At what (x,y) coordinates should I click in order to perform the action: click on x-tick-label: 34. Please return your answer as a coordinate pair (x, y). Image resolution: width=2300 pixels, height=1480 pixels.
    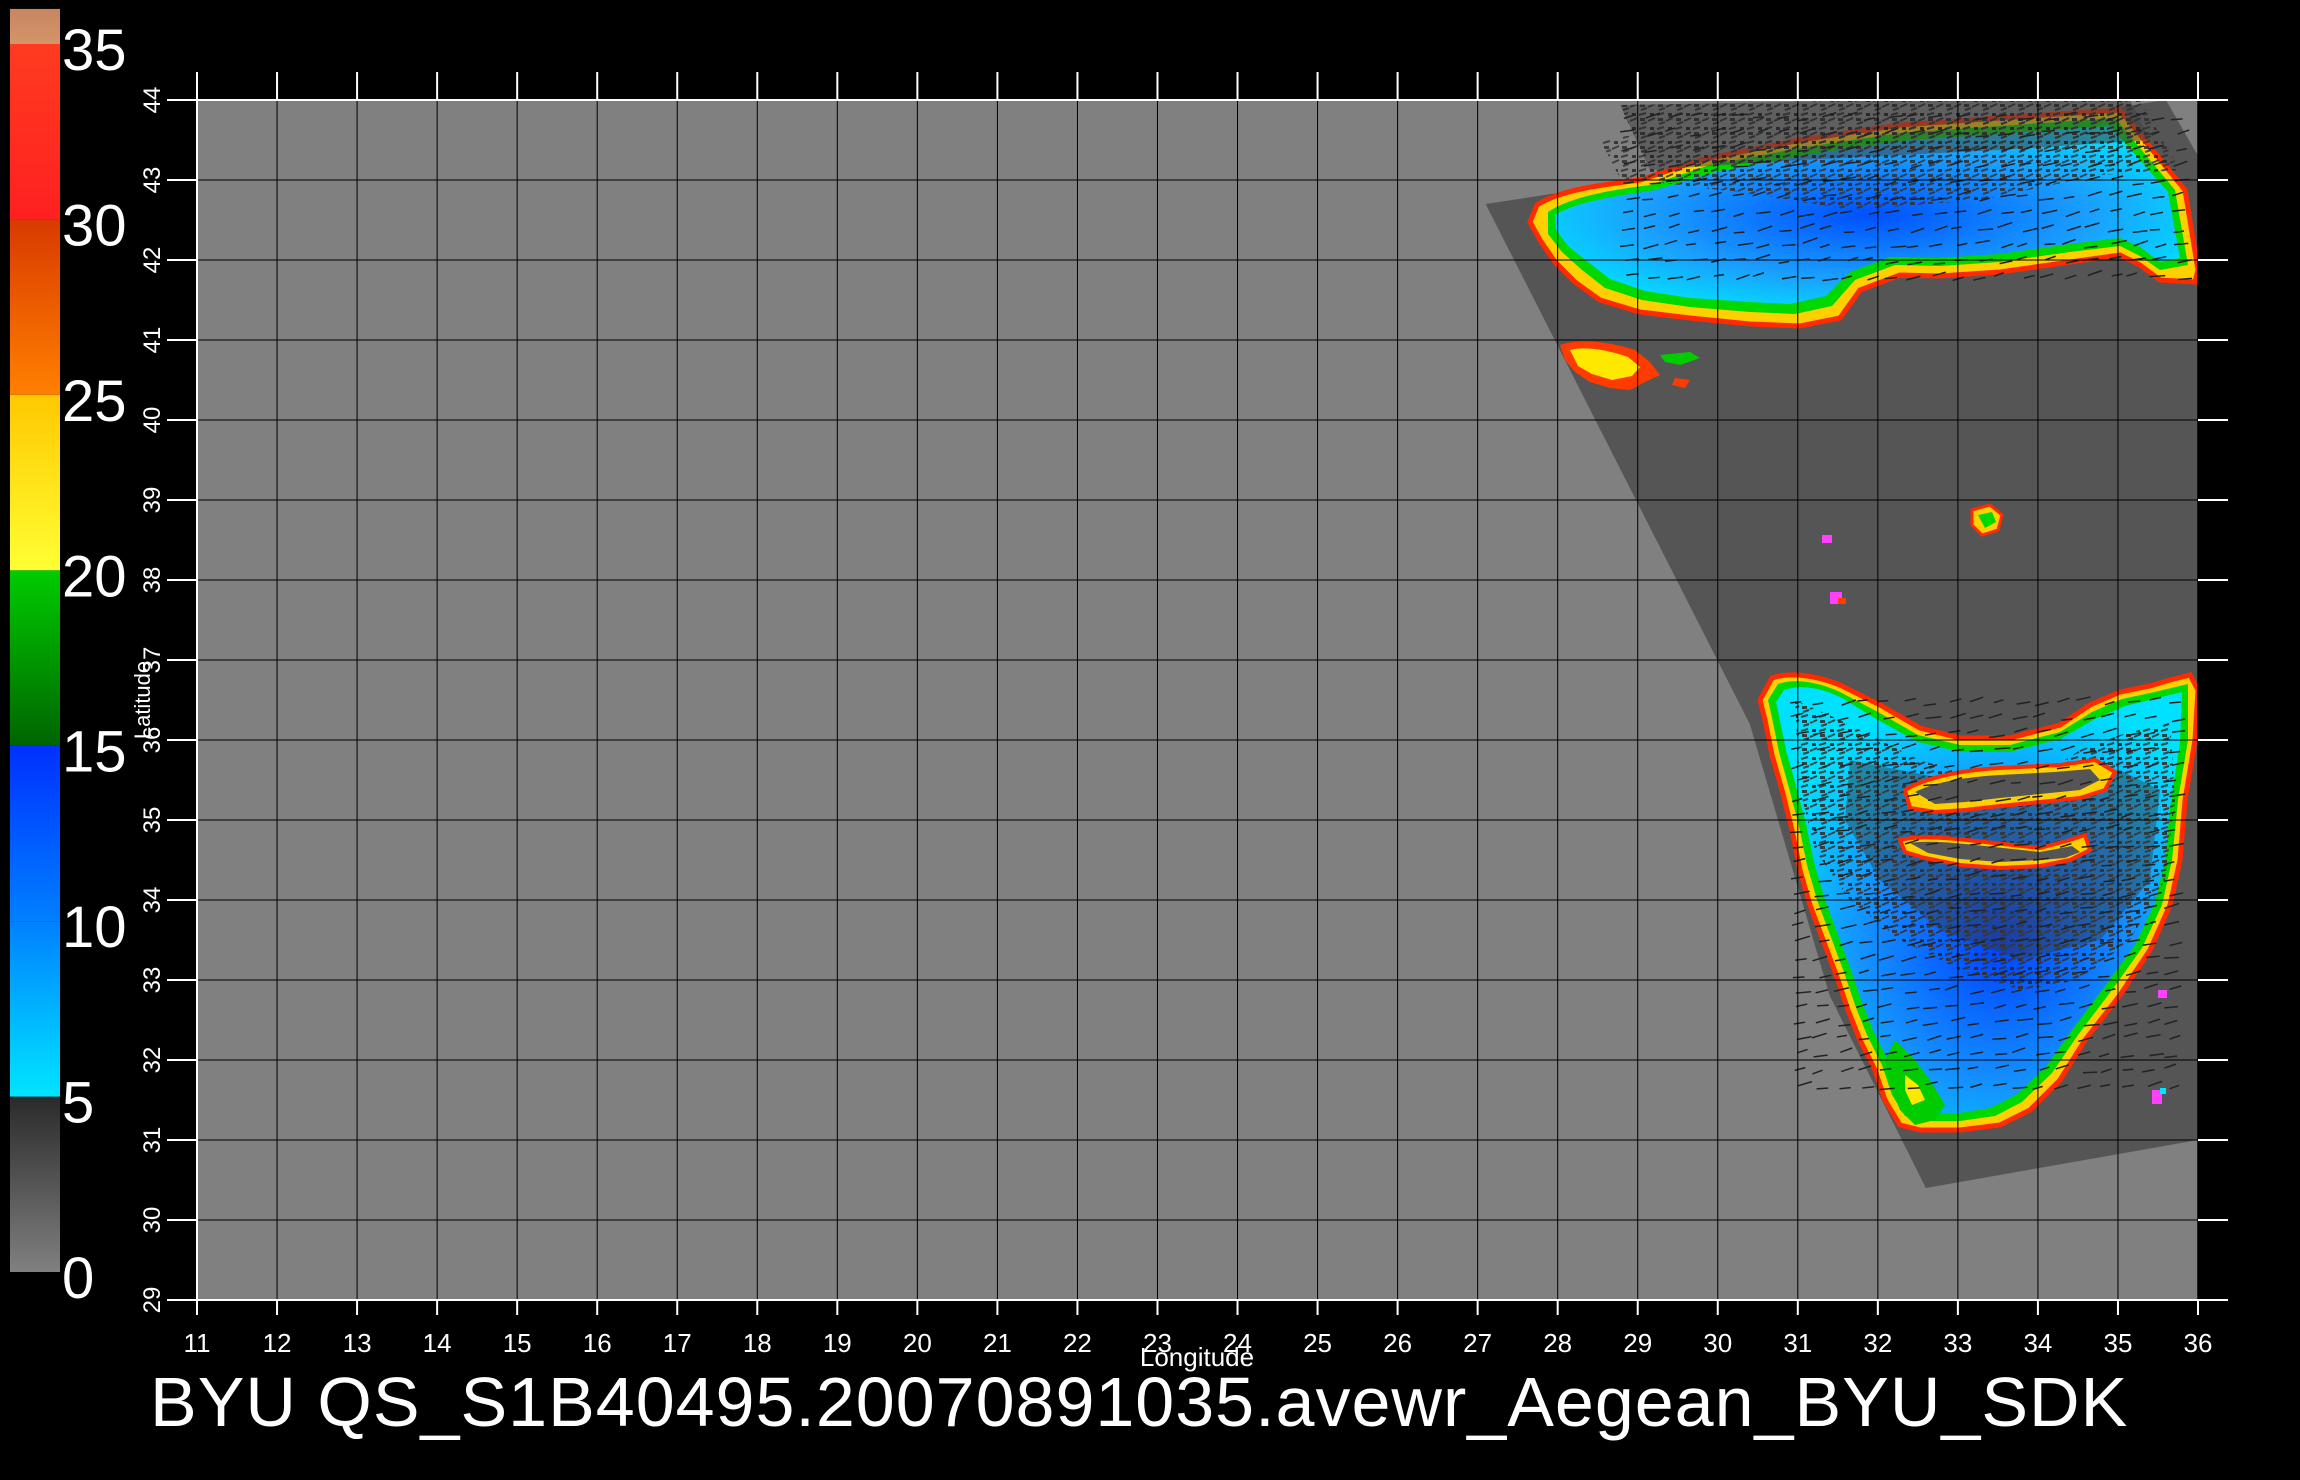
    Looking at the image, I should click on (2037, 1343).